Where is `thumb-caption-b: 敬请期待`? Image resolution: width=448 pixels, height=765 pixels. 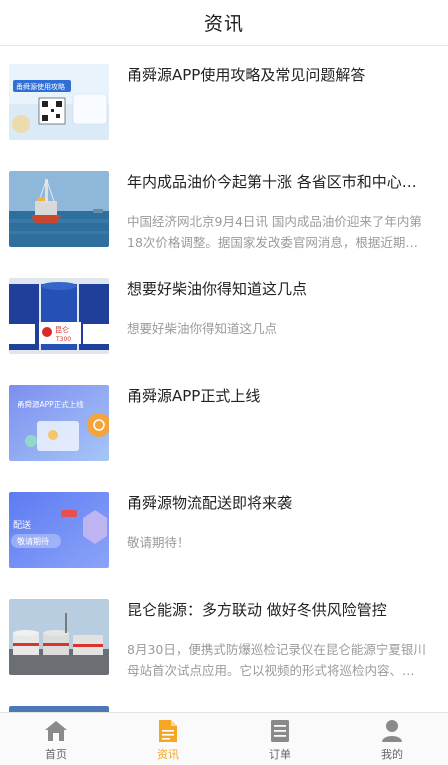 thumb-caption-b: 敬请期待 is located at coordinates (33, 541).